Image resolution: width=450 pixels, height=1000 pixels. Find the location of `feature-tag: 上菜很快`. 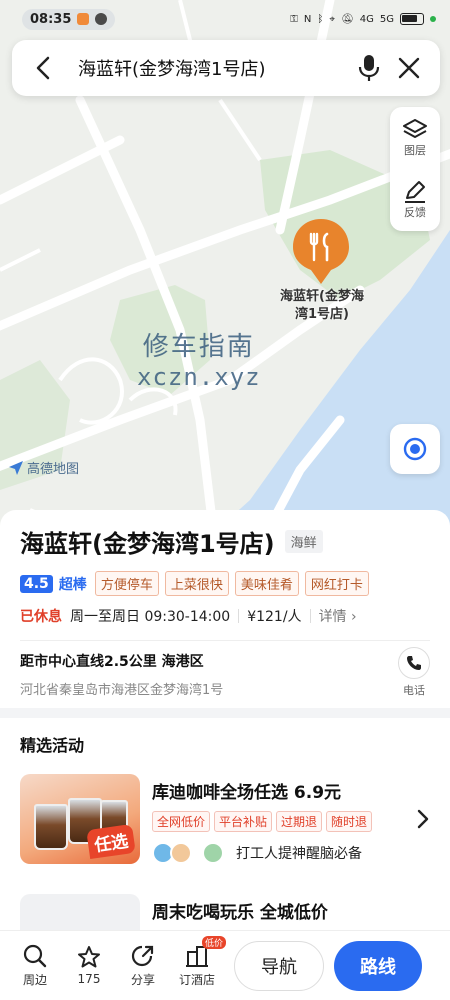

feature-tag: 上菜很快 is located at coordinates (196, 583).